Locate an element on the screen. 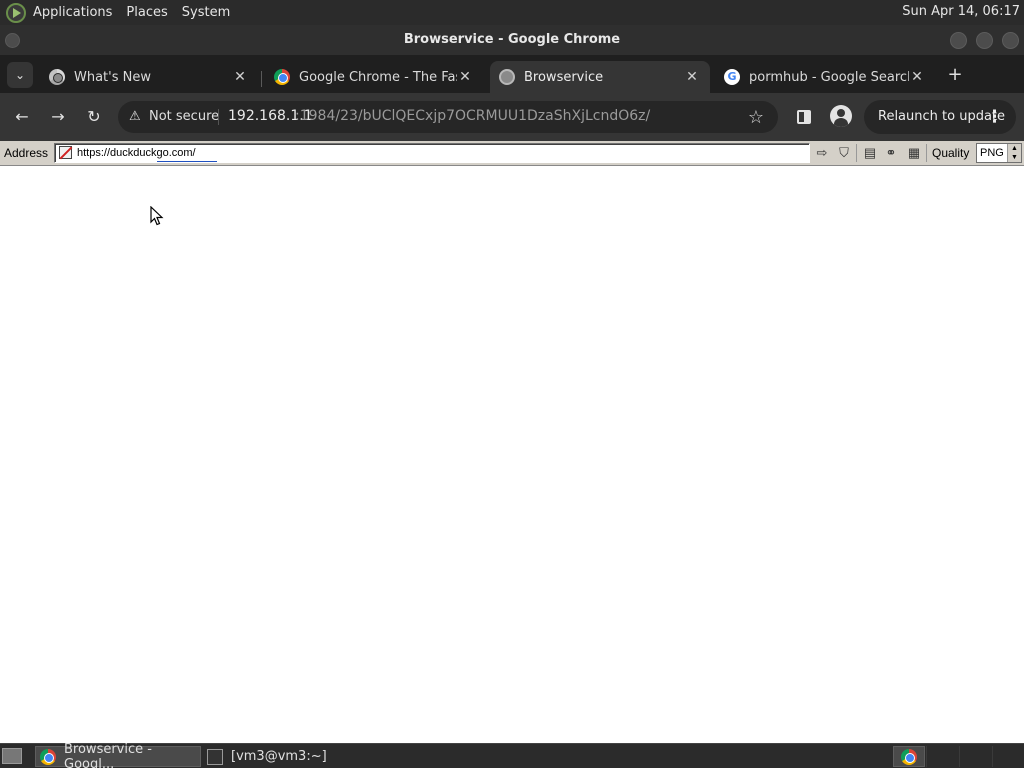 This screenshot has width=1024, height=768. tab-title: What's New is located at coordinates (112, 77).